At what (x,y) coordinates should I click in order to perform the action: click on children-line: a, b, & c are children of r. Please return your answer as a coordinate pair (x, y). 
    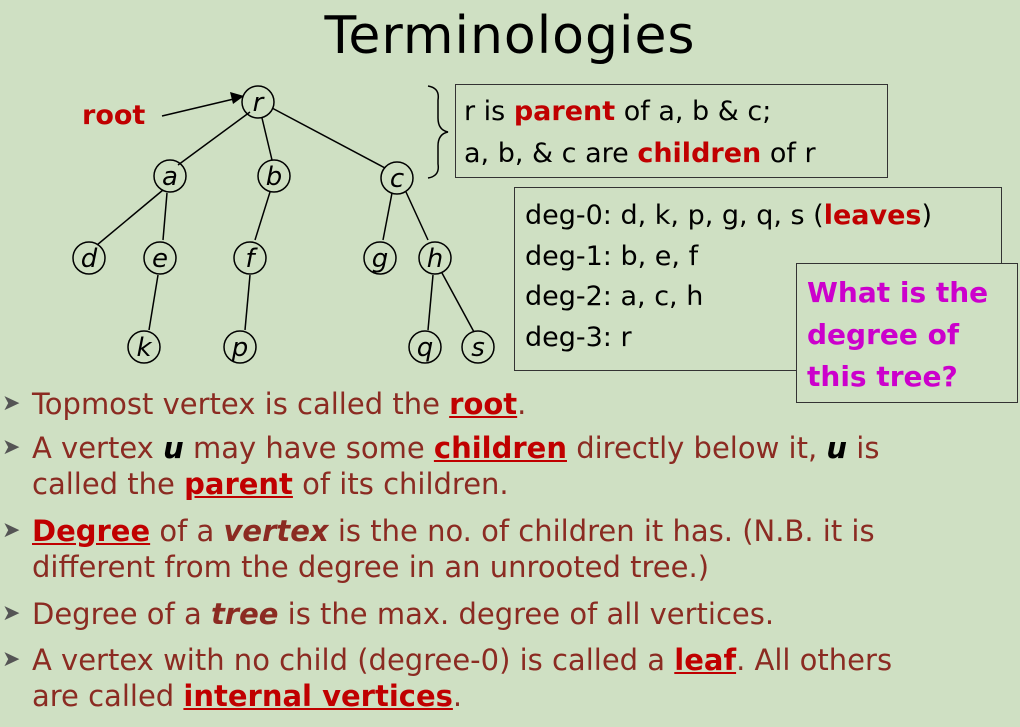
    Looking at the image, I should click on (675, 154).